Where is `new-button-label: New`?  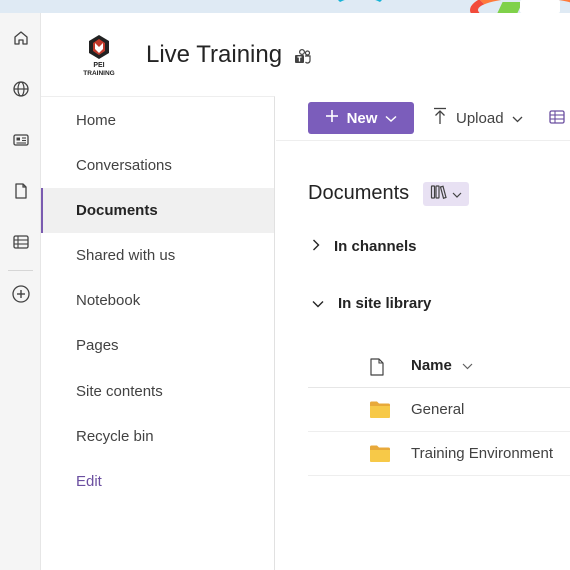 new-button-label: New is located at coordinates (362, 118).